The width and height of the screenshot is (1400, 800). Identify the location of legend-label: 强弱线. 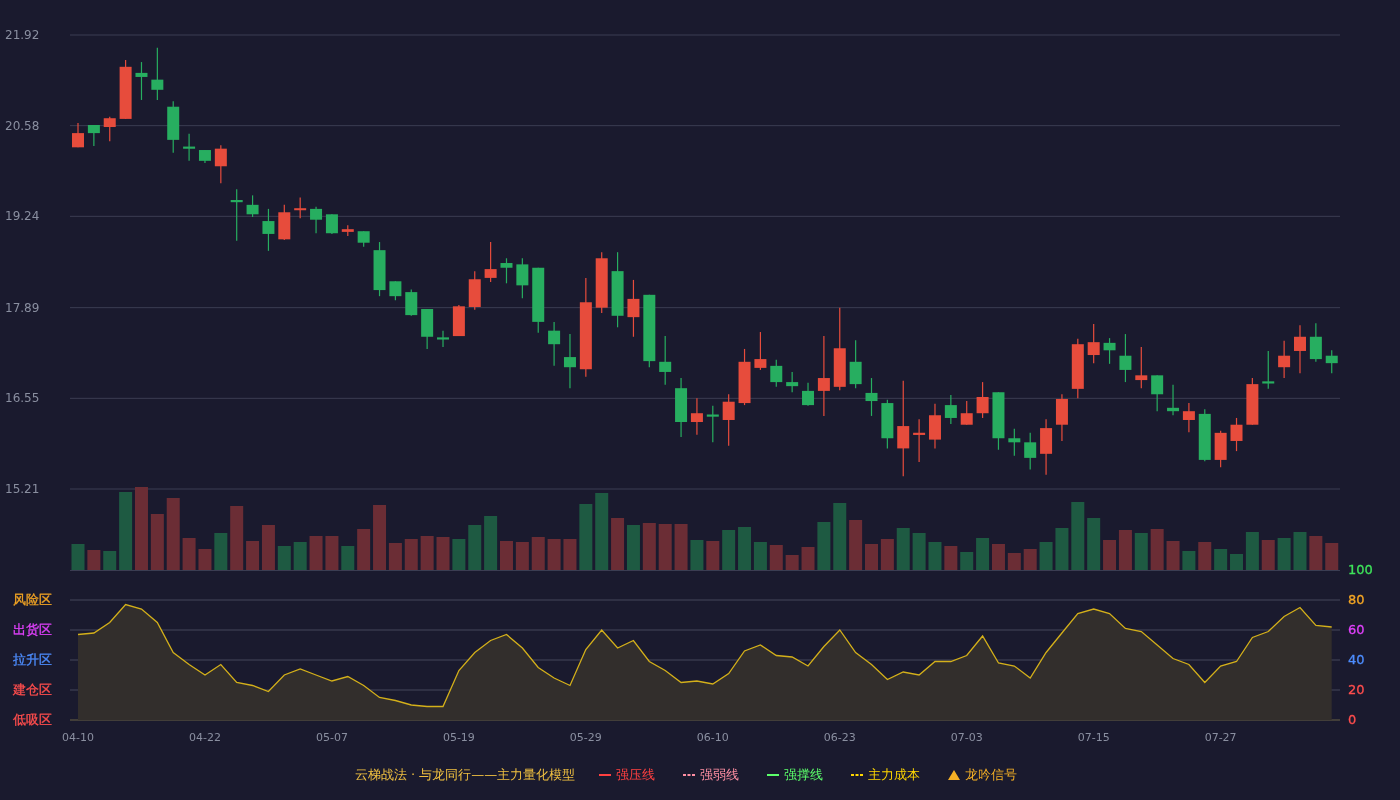
(720, 775).